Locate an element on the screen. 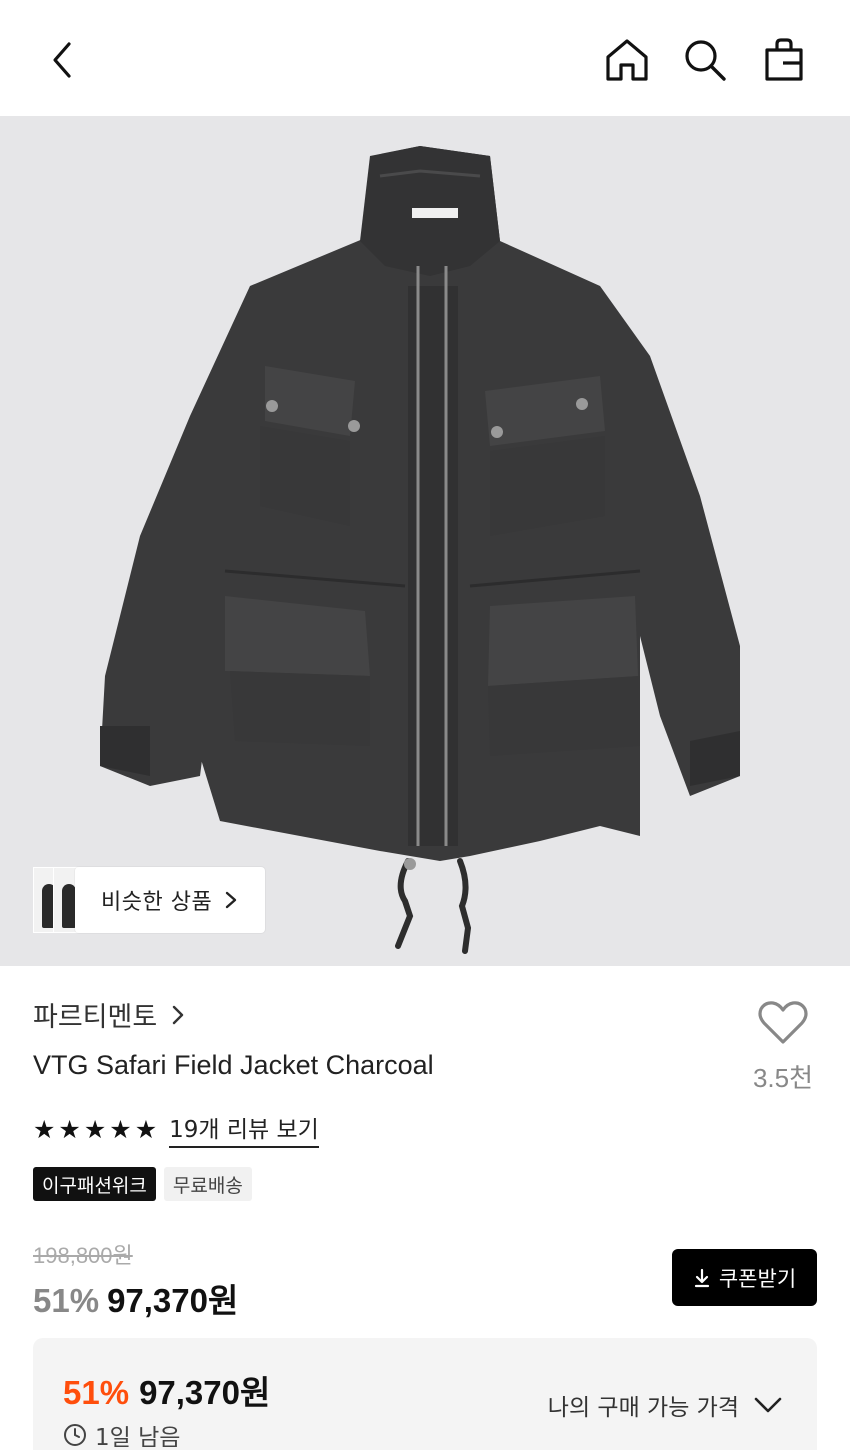 This screenshot has height=1450, width=850. rating-stars: ★ ★ ★ ★ ★ is located at coordinates (95, 1129).